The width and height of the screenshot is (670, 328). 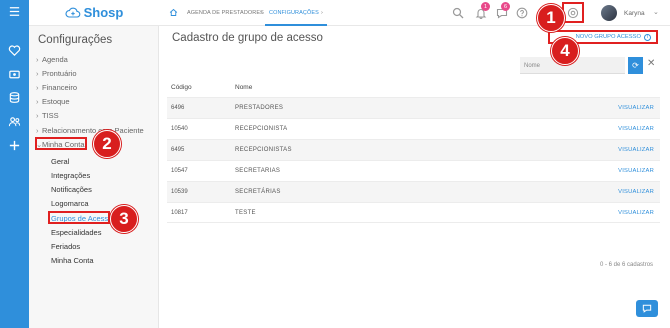 I want to click on logo-text: Shosp, so click(x=103, y=12).